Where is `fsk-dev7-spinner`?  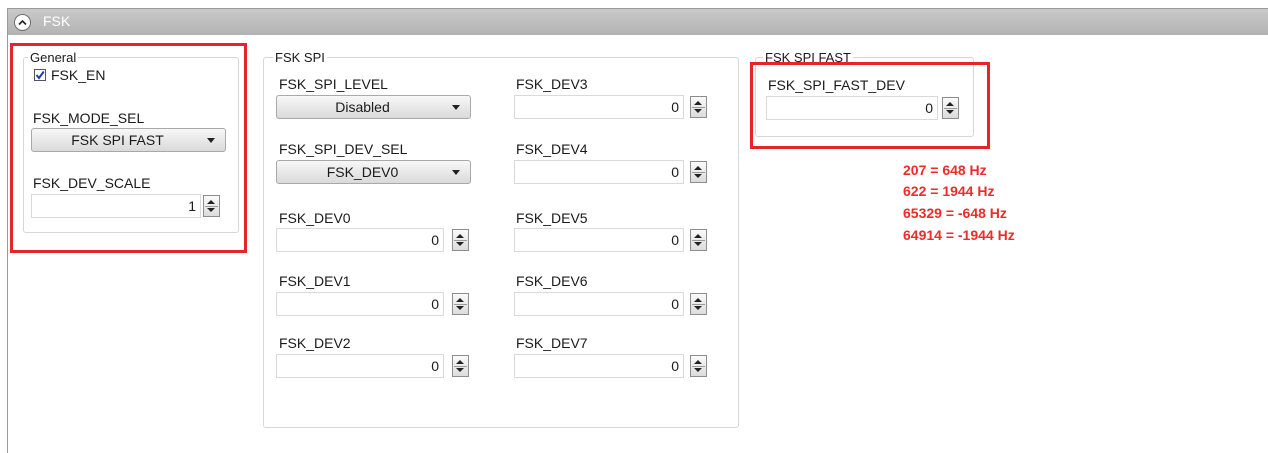 fsk-dev7-spinner is located at coordinates (698, 366).